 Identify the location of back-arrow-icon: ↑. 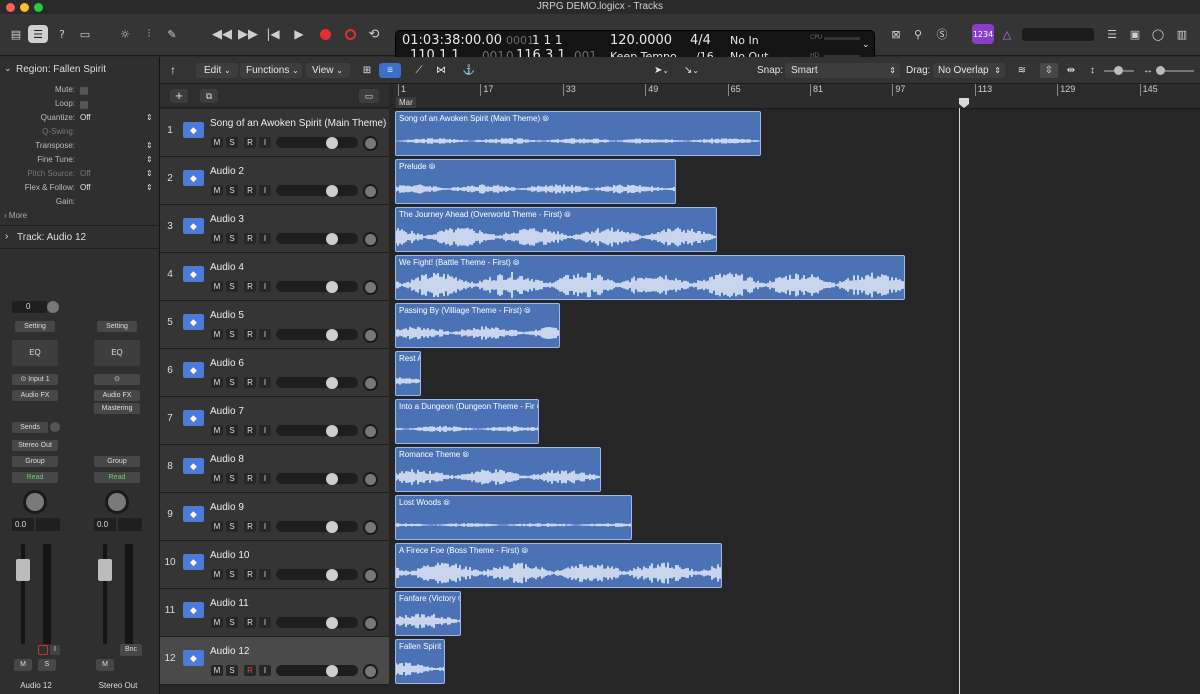
(173, 70).